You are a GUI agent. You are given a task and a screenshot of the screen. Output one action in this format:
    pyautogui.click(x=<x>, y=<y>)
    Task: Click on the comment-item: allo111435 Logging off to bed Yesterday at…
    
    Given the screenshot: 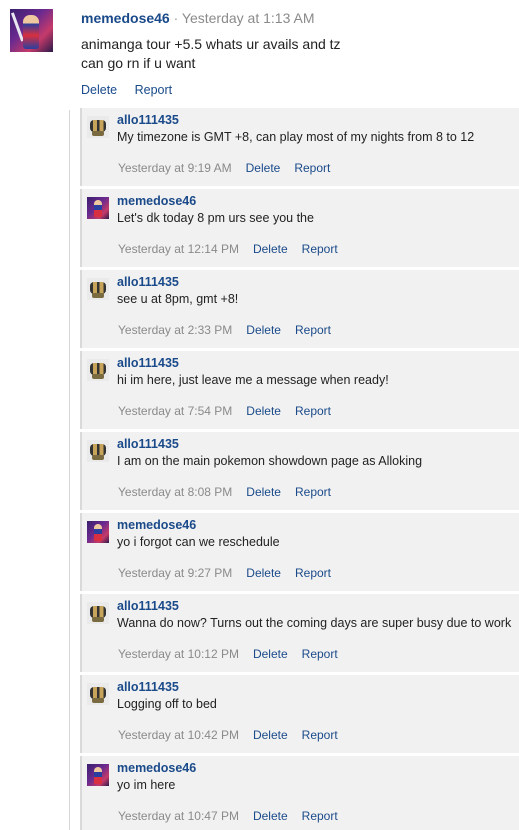 What is the action you would take?
    pyautogui.click(x=299, y=714)
    